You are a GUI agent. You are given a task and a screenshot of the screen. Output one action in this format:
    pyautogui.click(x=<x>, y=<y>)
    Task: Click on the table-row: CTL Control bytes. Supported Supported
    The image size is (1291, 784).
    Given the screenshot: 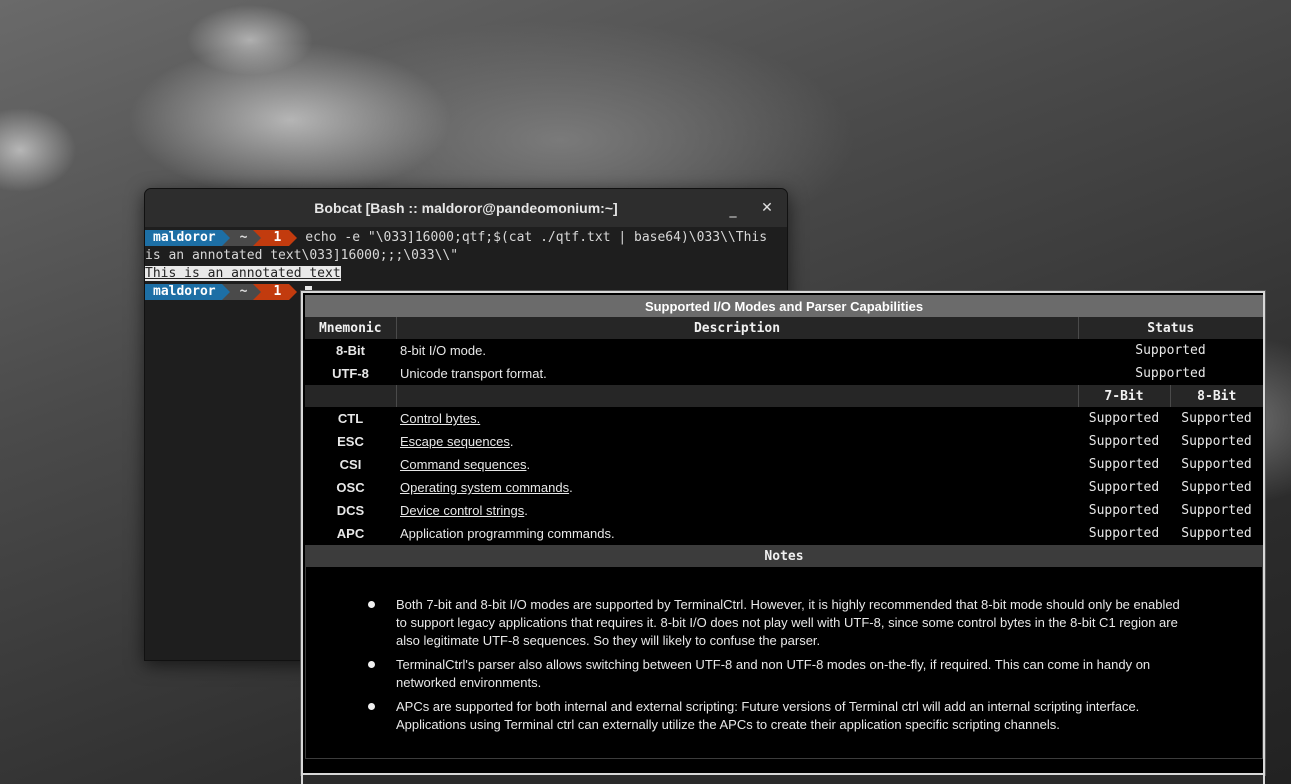 What is the action you would take?
    pyautogui.click(x=784, y=418)
    